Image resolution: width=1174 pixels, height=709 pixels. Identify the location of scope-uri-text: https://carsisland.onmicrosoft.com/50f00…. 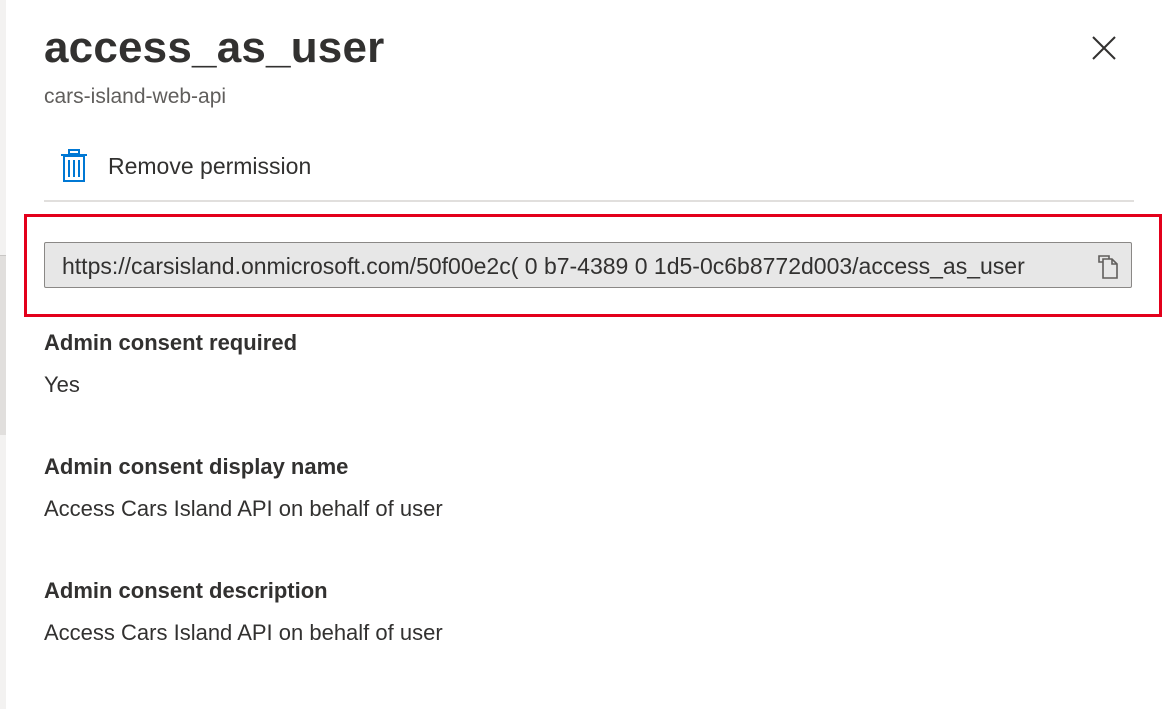
(572, 266).